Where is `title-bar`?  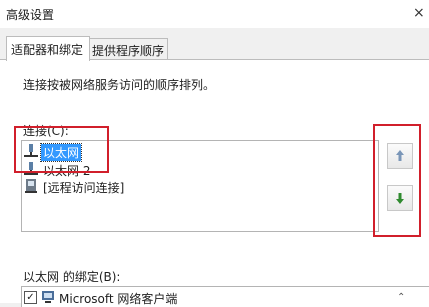 title-bar is located at coordinates (214, 14).